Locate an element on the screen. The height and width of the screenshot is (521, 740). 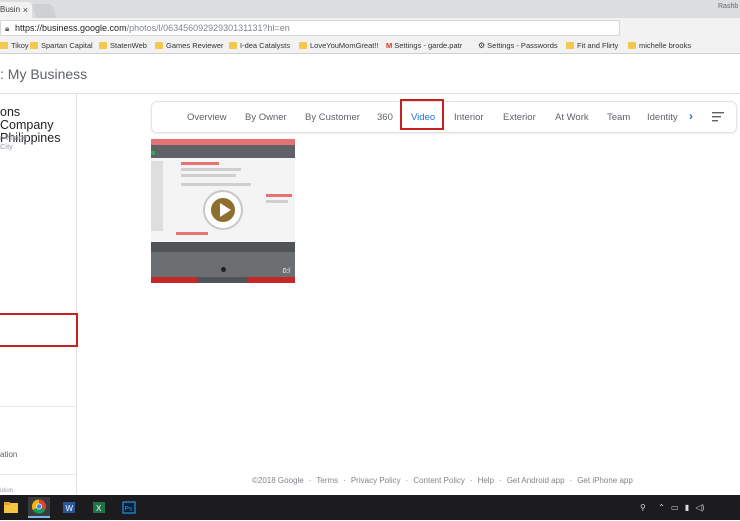
url-path: /photos/l/06345609292930131131?hl=en is located at coordinates (208, 28).